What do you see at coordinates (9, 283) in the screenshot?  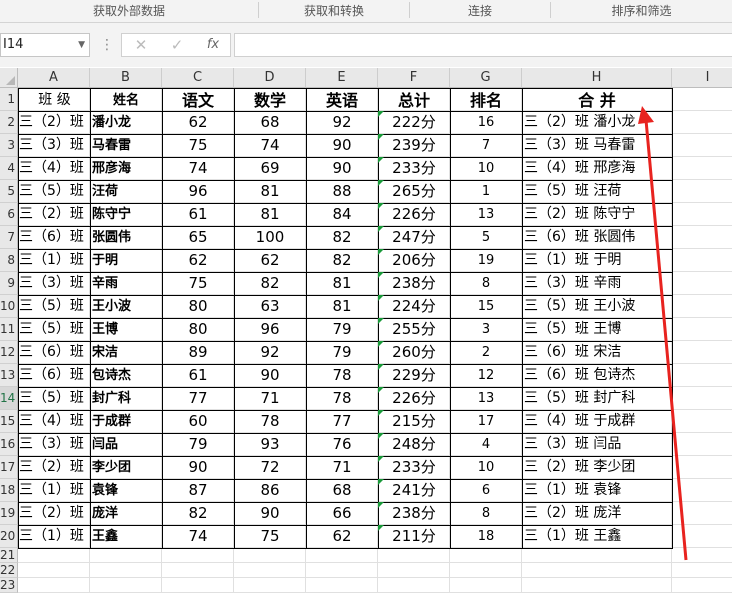 I see `row-header-9: 9` at bounding box center [9, 283].